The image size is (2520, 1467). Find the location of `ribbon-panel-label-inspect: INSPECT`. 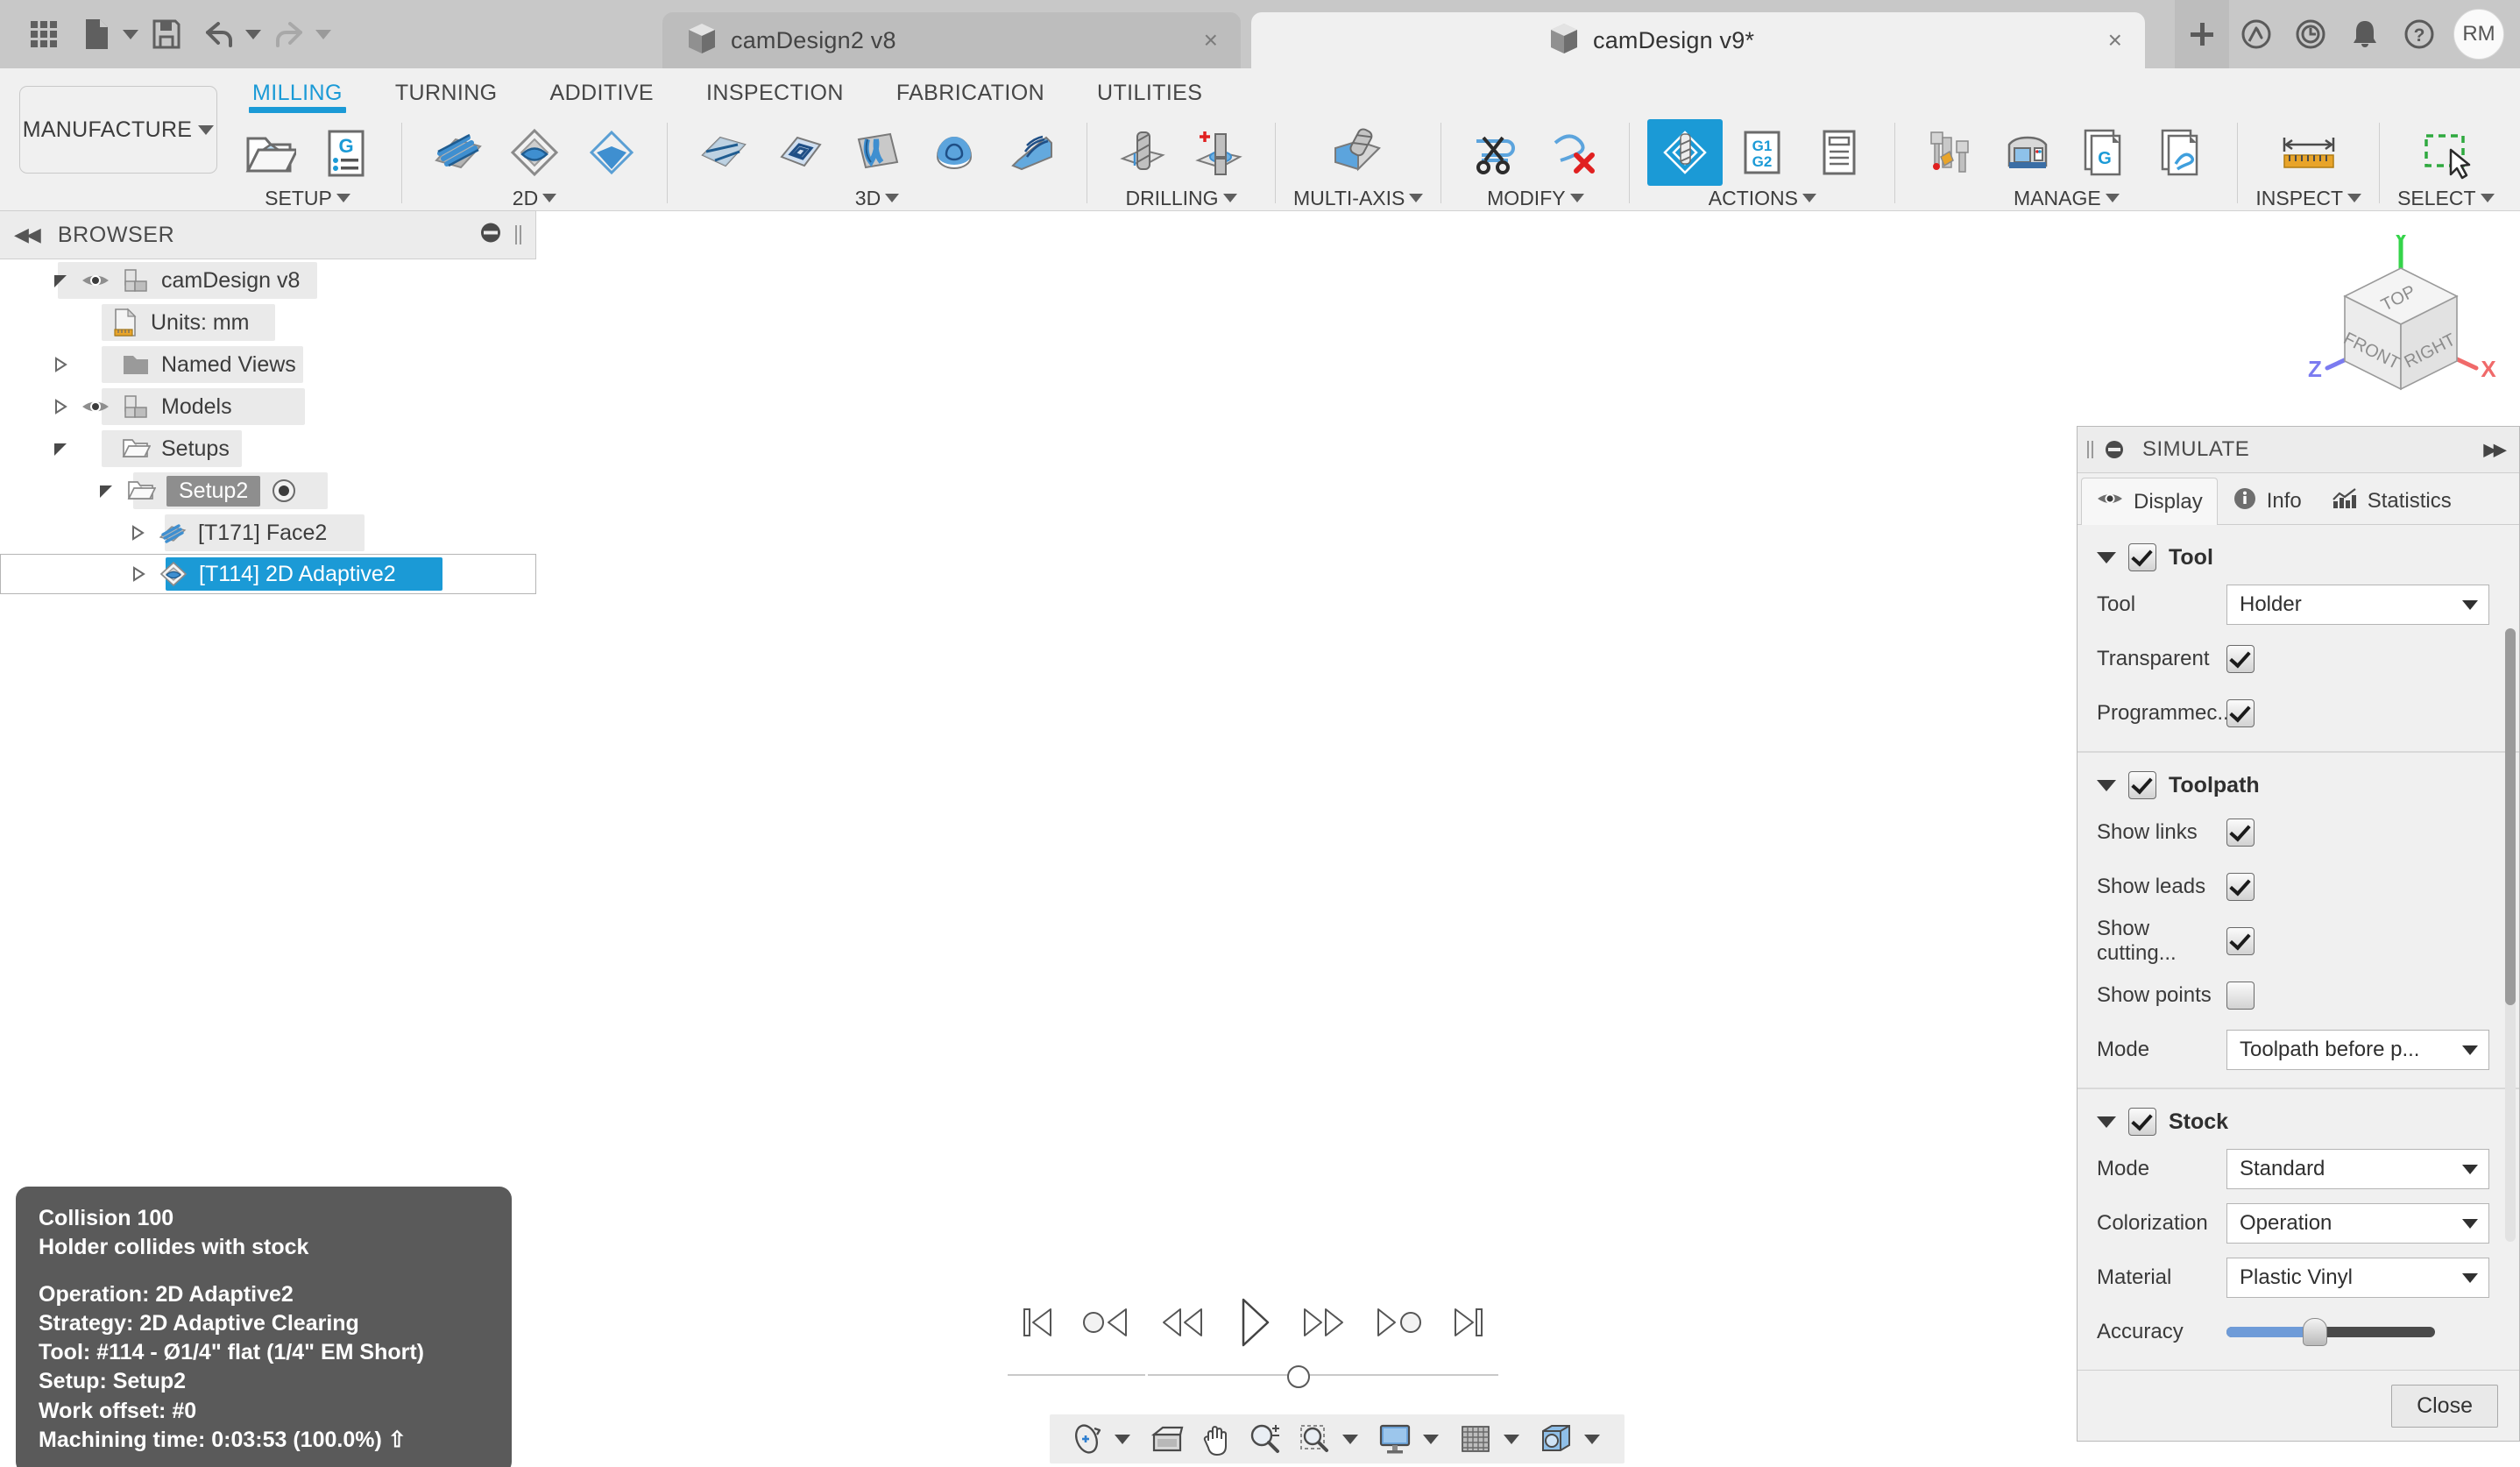

ribbon-panel-label-inspect: INSPECT is located at coordinates (2308, 198).